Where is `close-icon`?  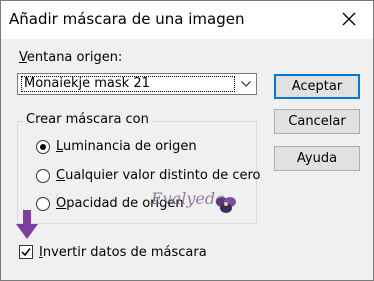 close-icon is located at coordinates (349, 19).